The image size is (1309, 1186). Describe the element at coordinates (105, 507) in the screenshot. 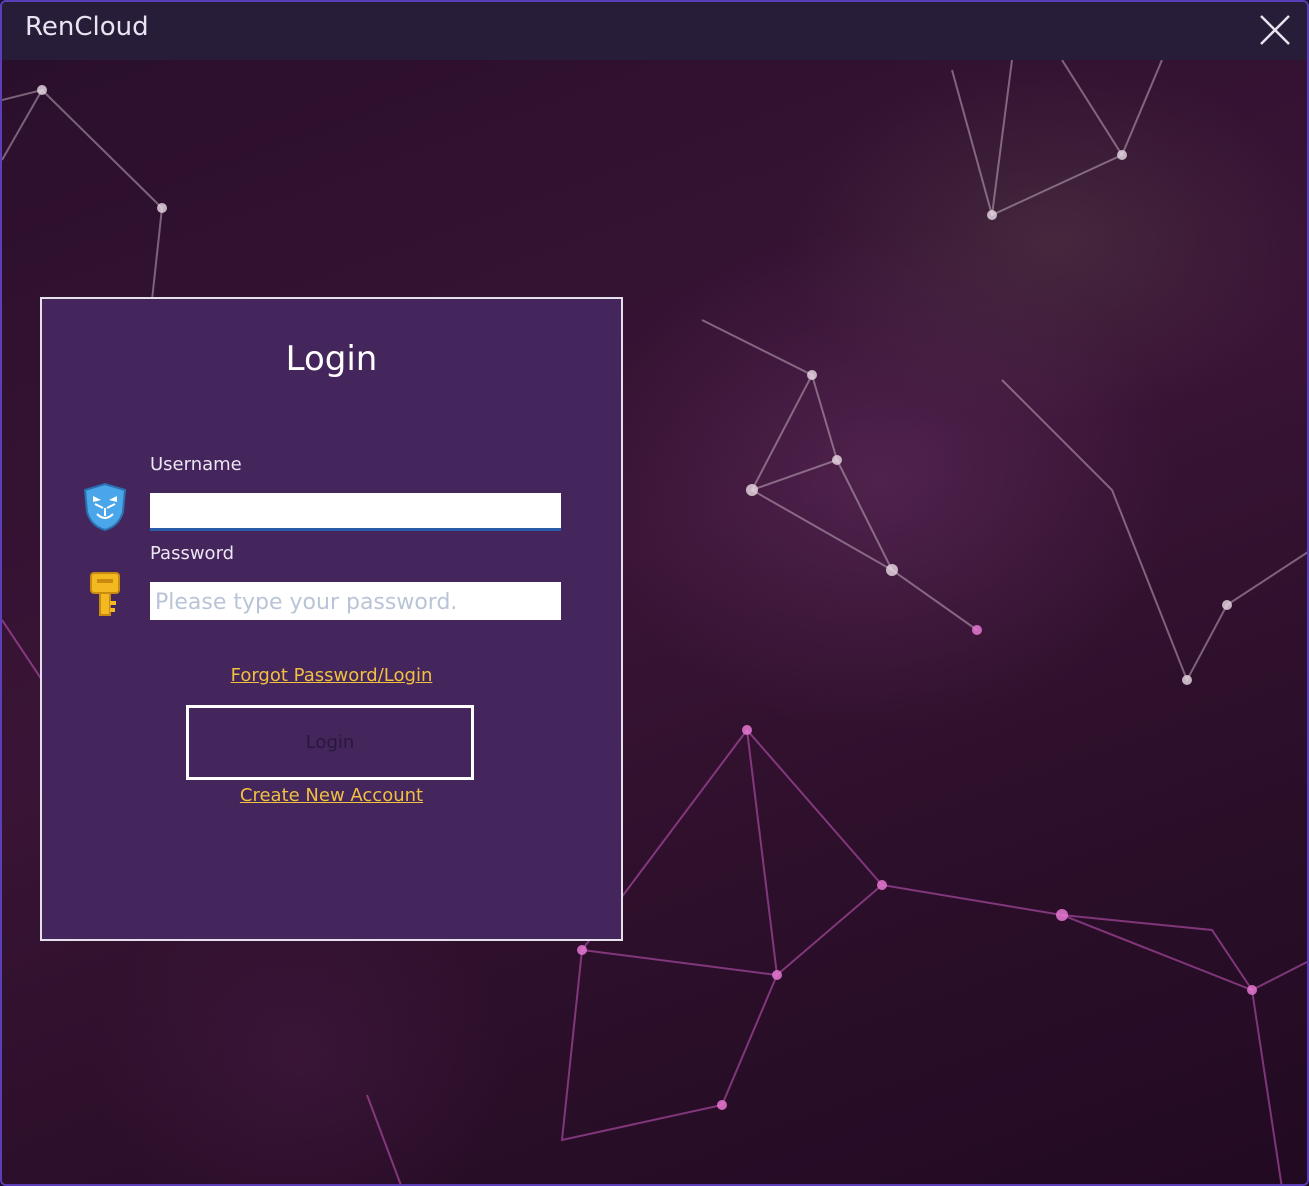

I see `mask-shield-icon` at that location.